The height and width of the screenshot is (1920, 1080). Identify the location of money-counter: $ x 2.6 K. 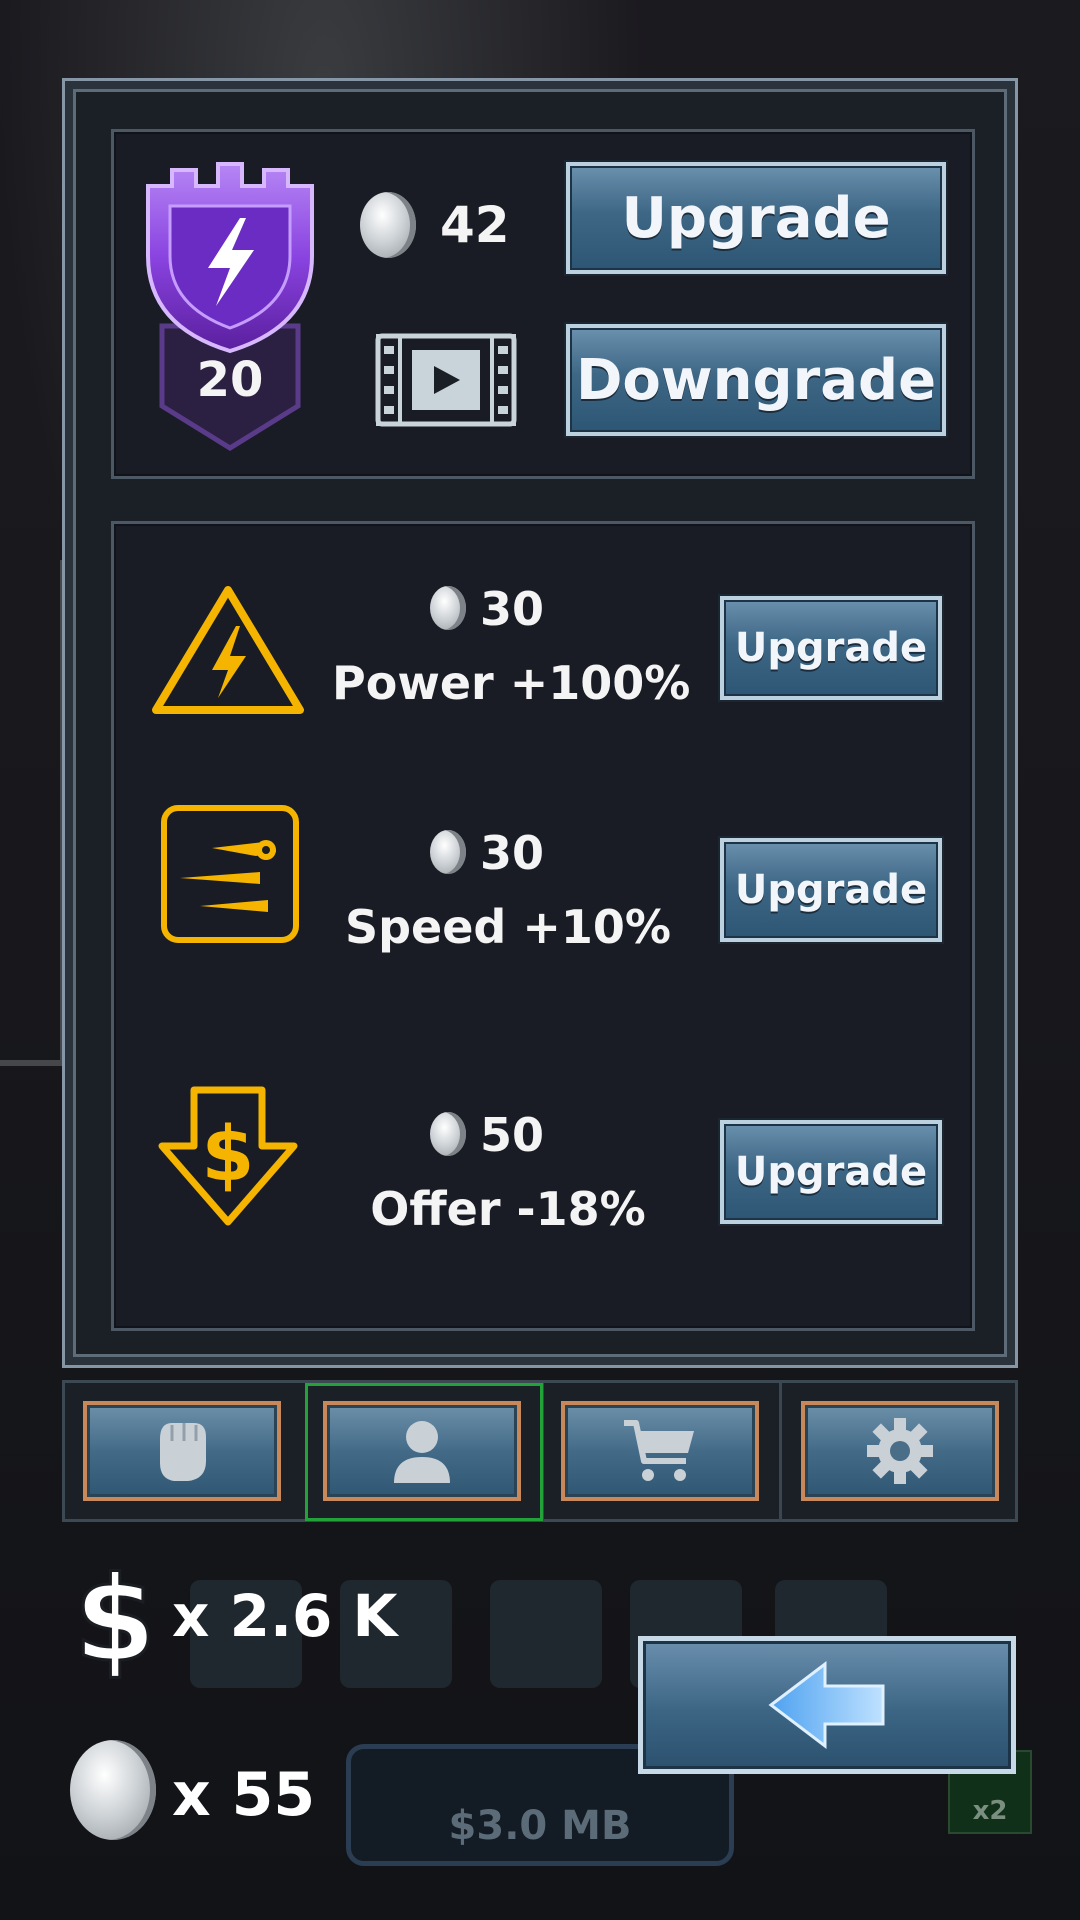
(250, 1620).